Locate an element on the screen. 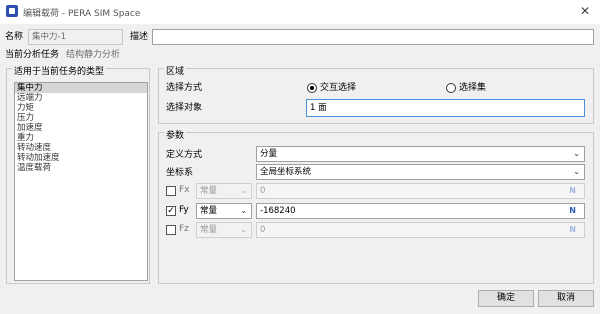  fx-value: 0 is located at coordinates (263, 191).